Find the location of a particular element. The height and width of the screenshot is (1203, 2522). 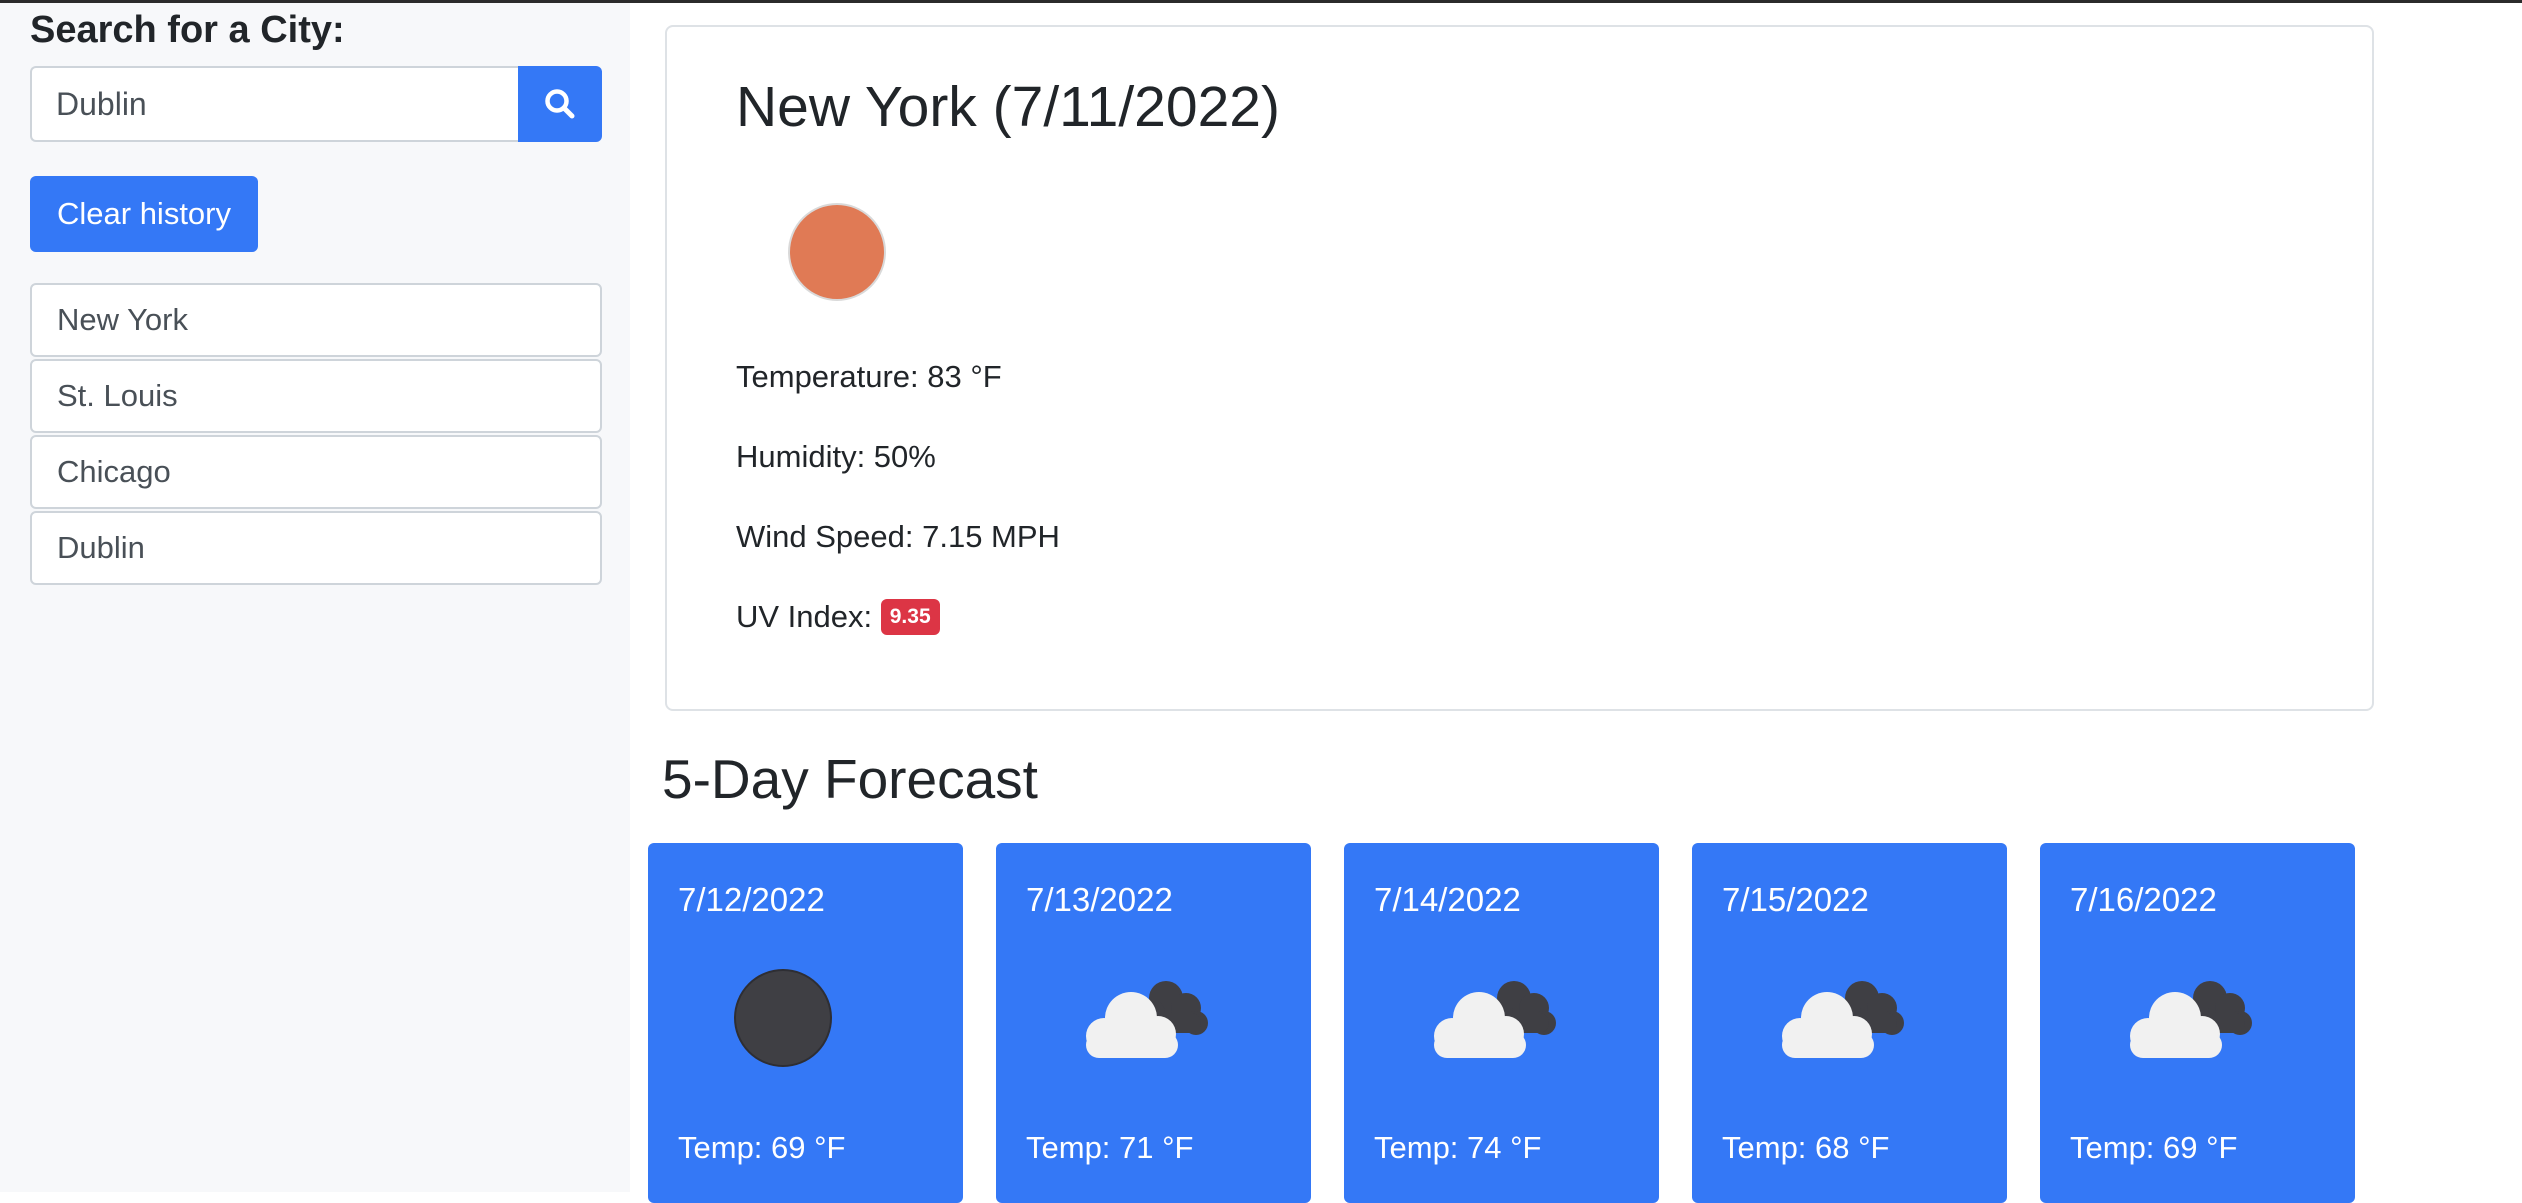

forecast-date: 7/13/2022 is located at coordinates (1099, 899).